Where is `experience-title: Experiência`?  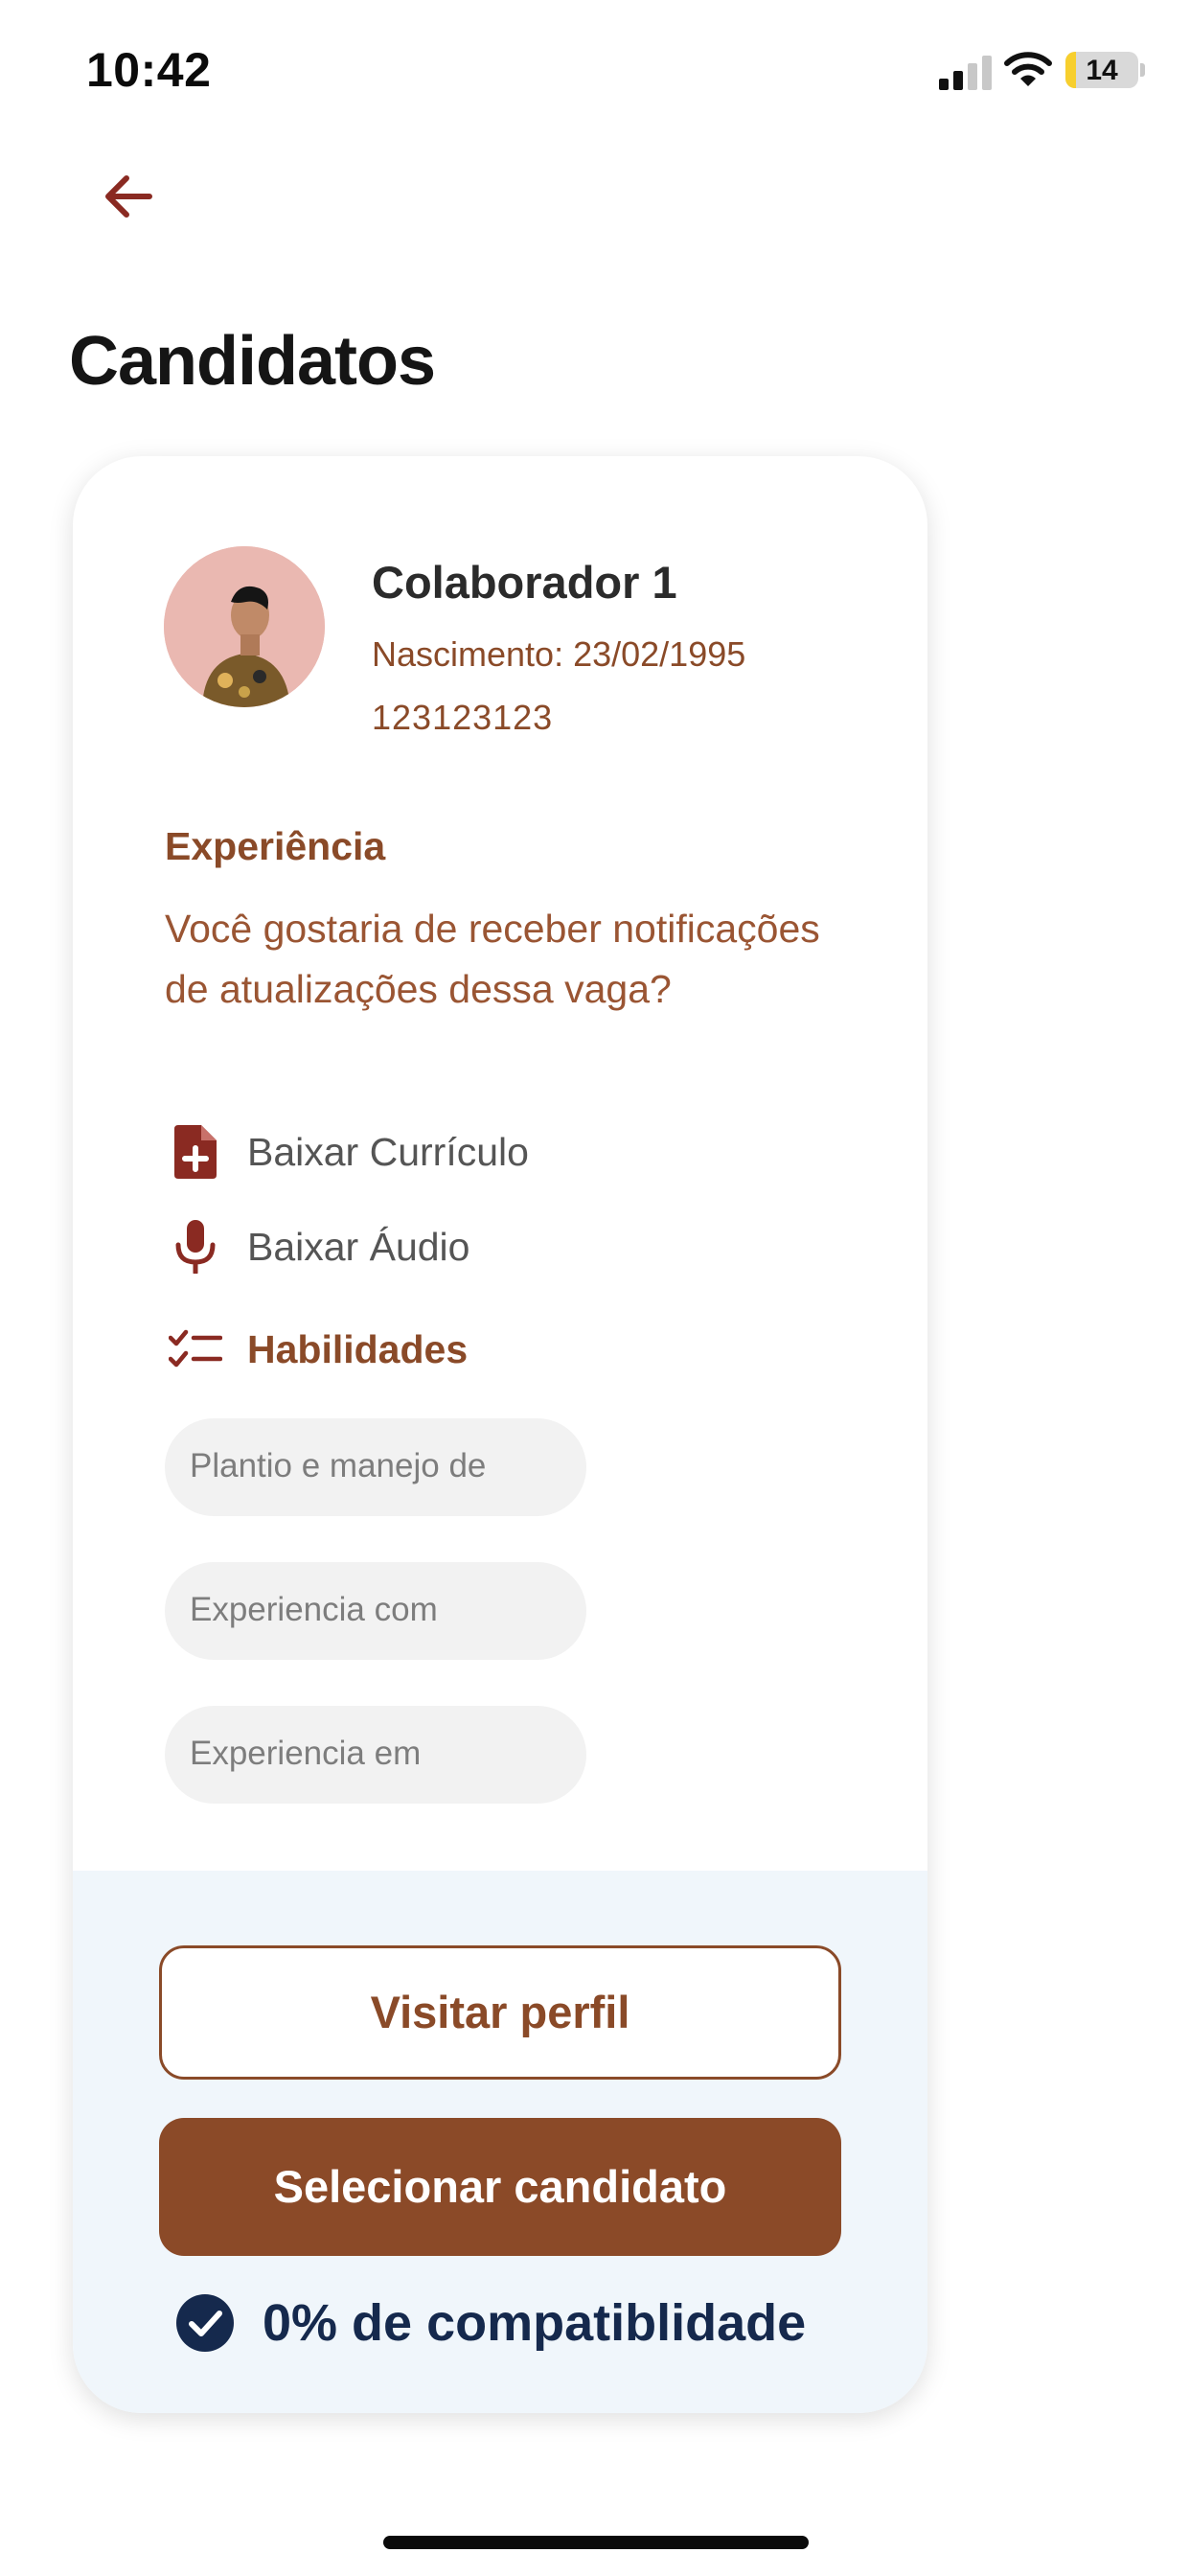
experience-title: Experiência is located at coordinates (276, 846).